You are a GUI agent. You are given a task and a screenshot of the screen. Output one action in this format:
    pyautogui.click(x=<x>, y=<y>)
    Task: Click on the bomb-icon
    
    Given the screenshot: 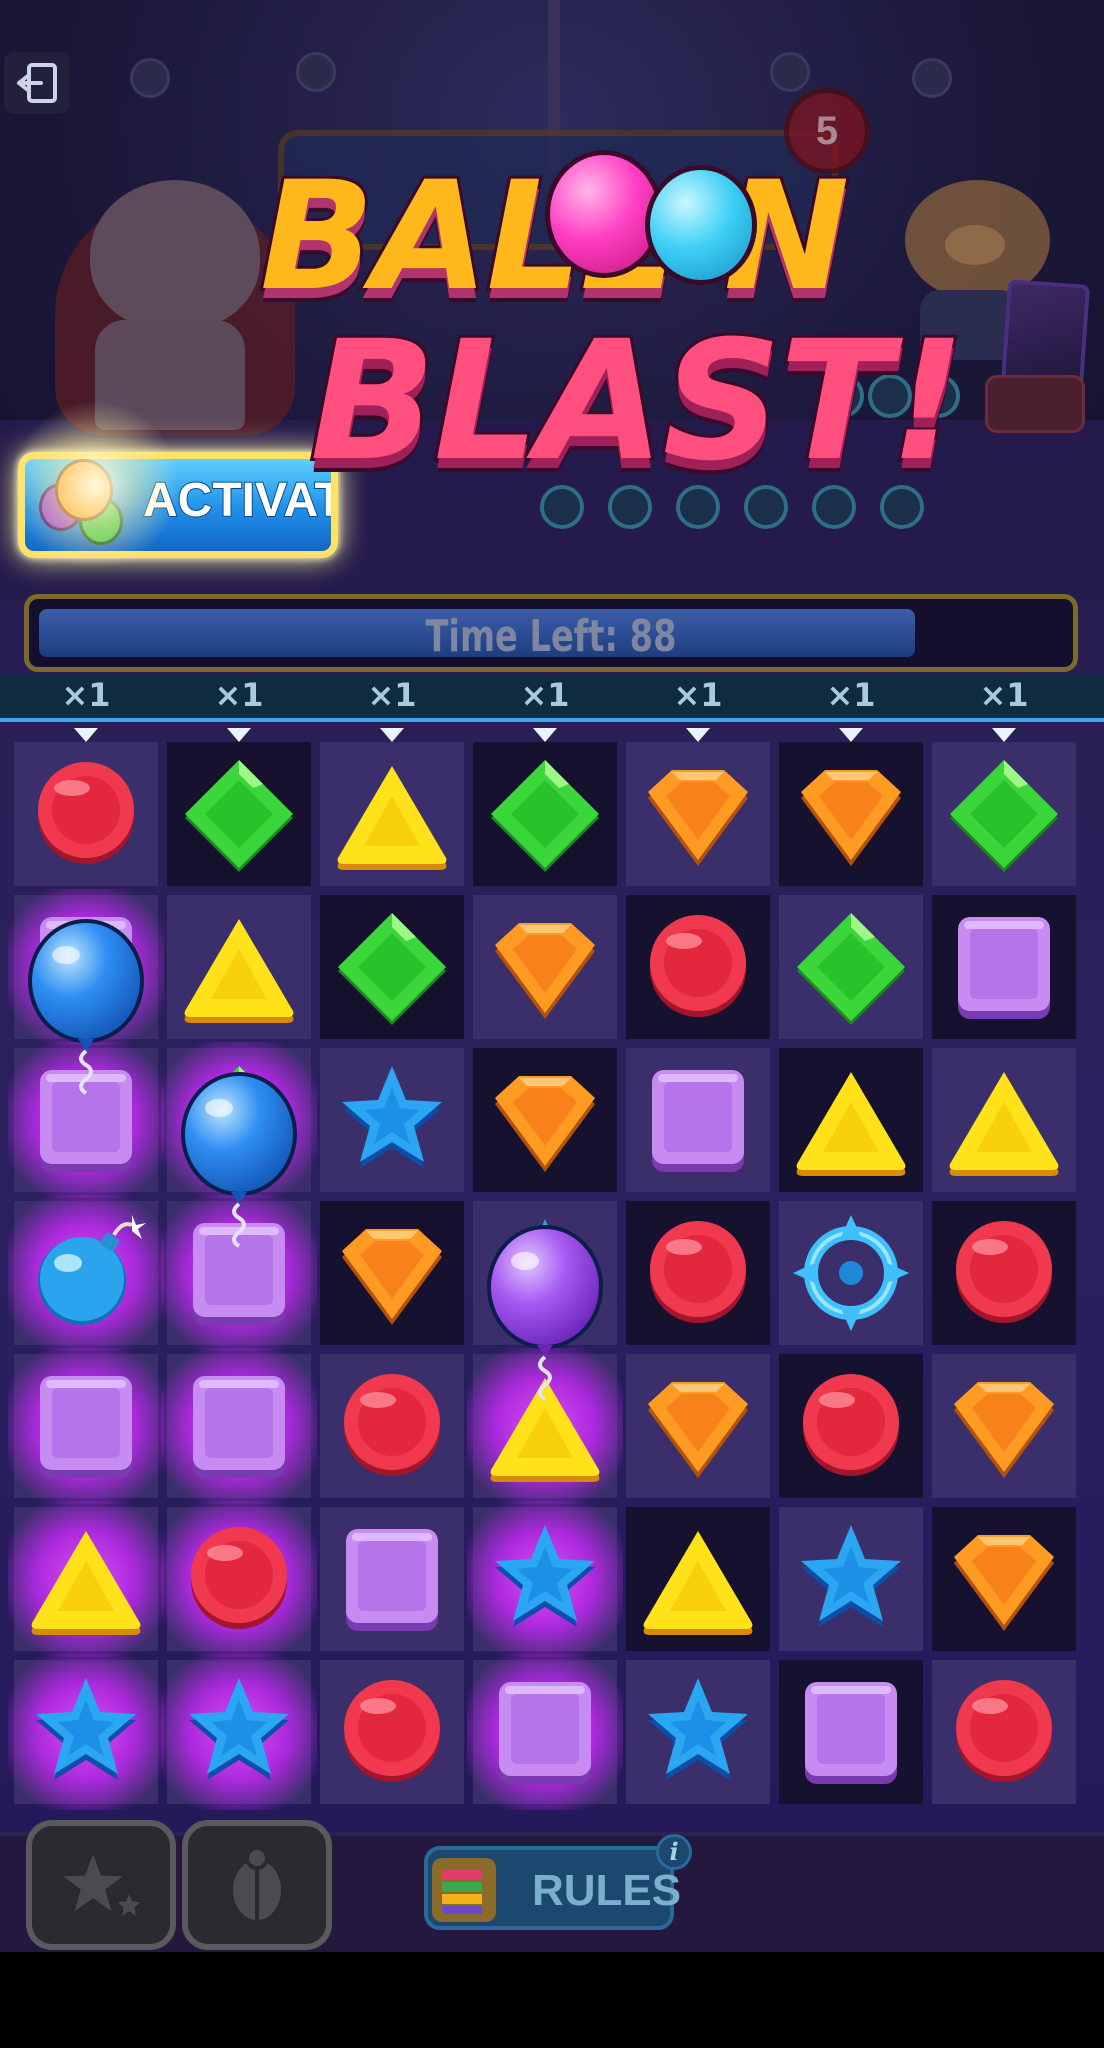 What is the action you would take?
    pyautogui.click(x=86, y=1273)
    